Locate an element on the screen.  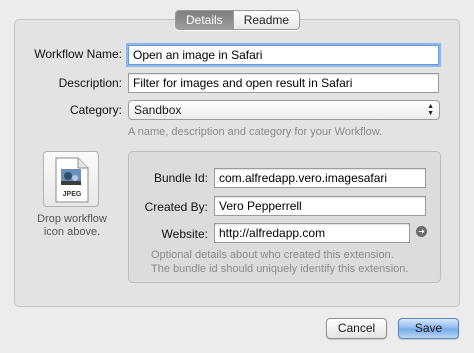
tab-details: Details is located at coordinates (204, 20).